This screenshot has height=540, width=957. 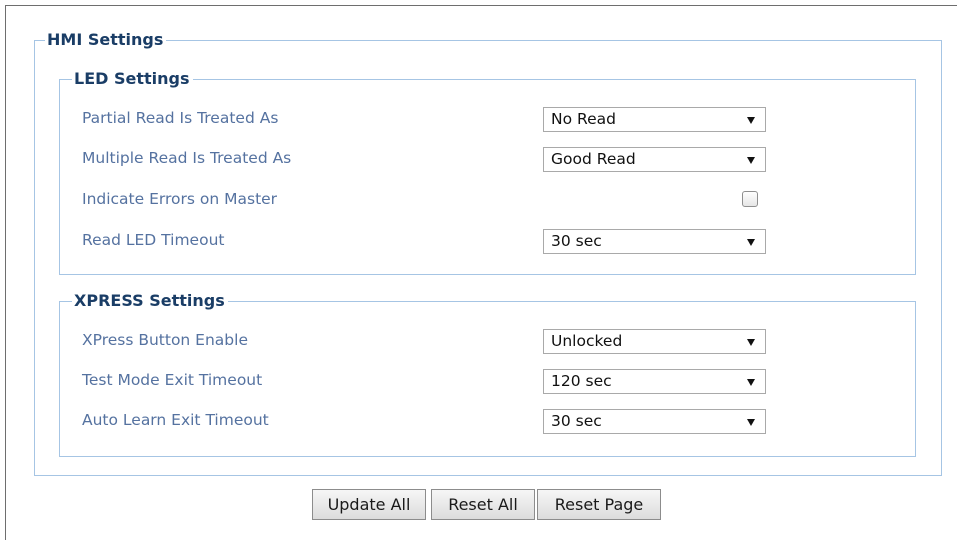 What do you see at coordinates (172, 380) in the screenshot?
I see `test-mode-exit-label: Test Mode Exit Timeout` at bounding box center [172, 380].